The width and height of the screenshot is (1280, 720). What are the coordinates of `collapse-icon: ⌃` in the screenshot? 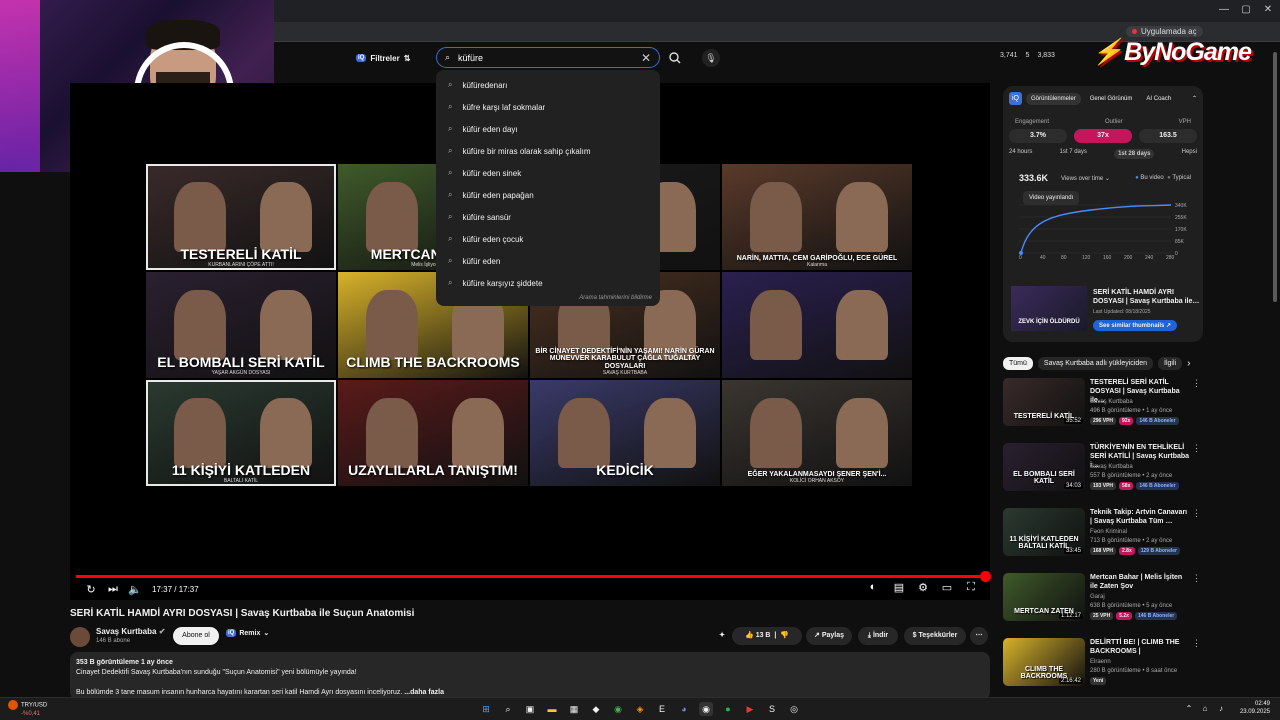 It's located at (1194, 98).